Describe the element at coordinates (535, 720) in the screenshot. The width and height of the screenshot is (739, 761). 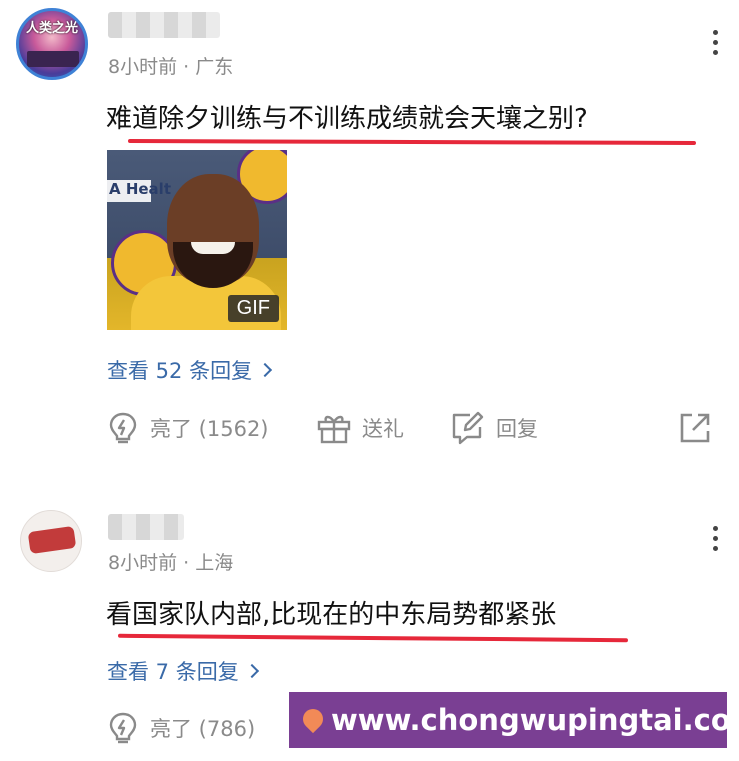
I see `watermark-text: www.chongwupingtai.com` at that location.